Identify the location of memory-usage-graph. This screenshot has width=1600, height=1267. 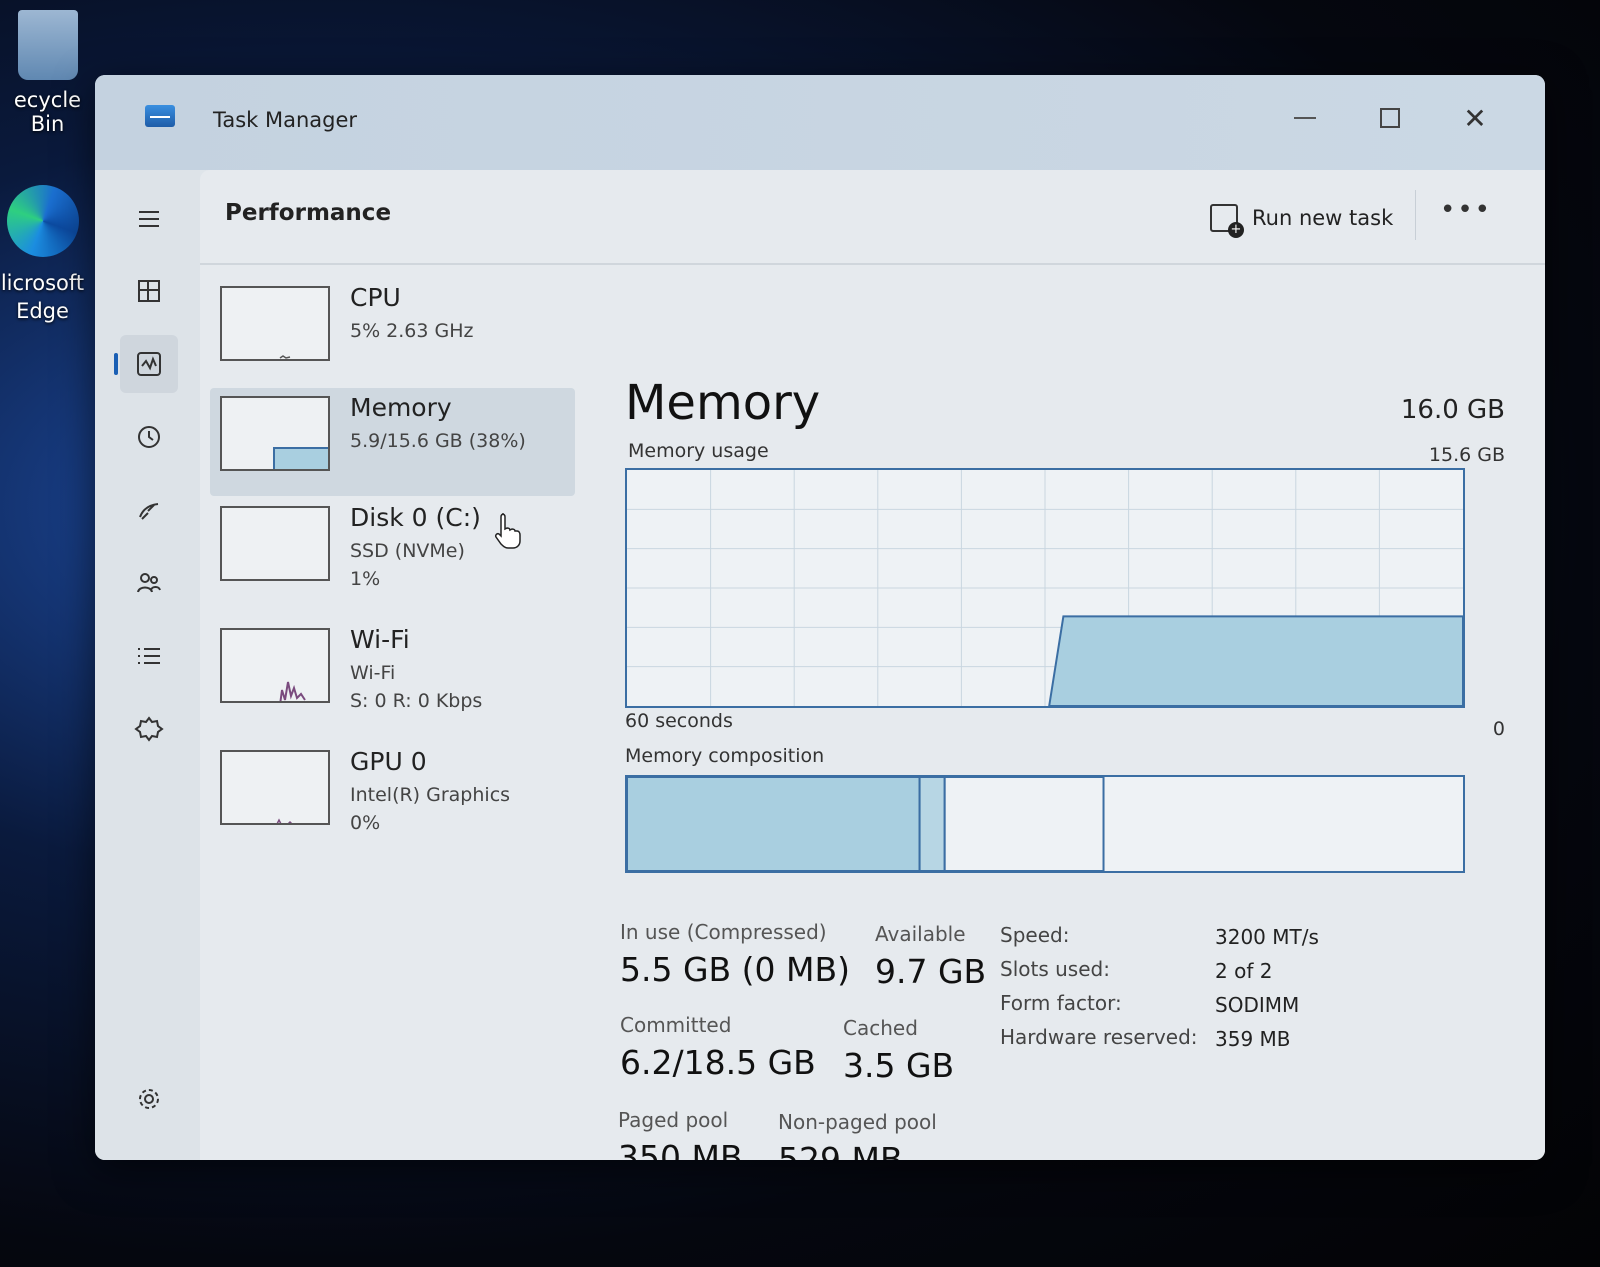
(1045, 588).